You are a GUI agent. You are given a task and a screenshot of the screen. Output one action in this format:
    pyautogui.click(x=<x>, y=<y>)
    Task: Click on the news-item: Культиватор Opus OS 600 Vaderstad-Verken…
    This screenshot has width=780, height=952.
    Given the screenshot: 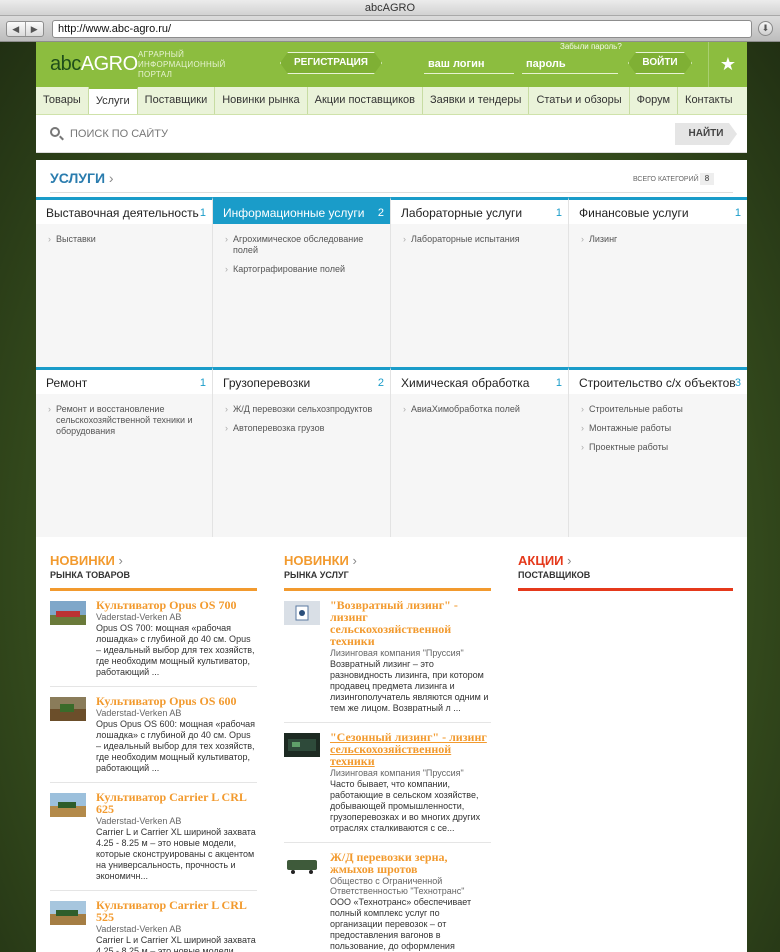 What is the action you would take?
    pyautogui.click(x=153, y=735)
    